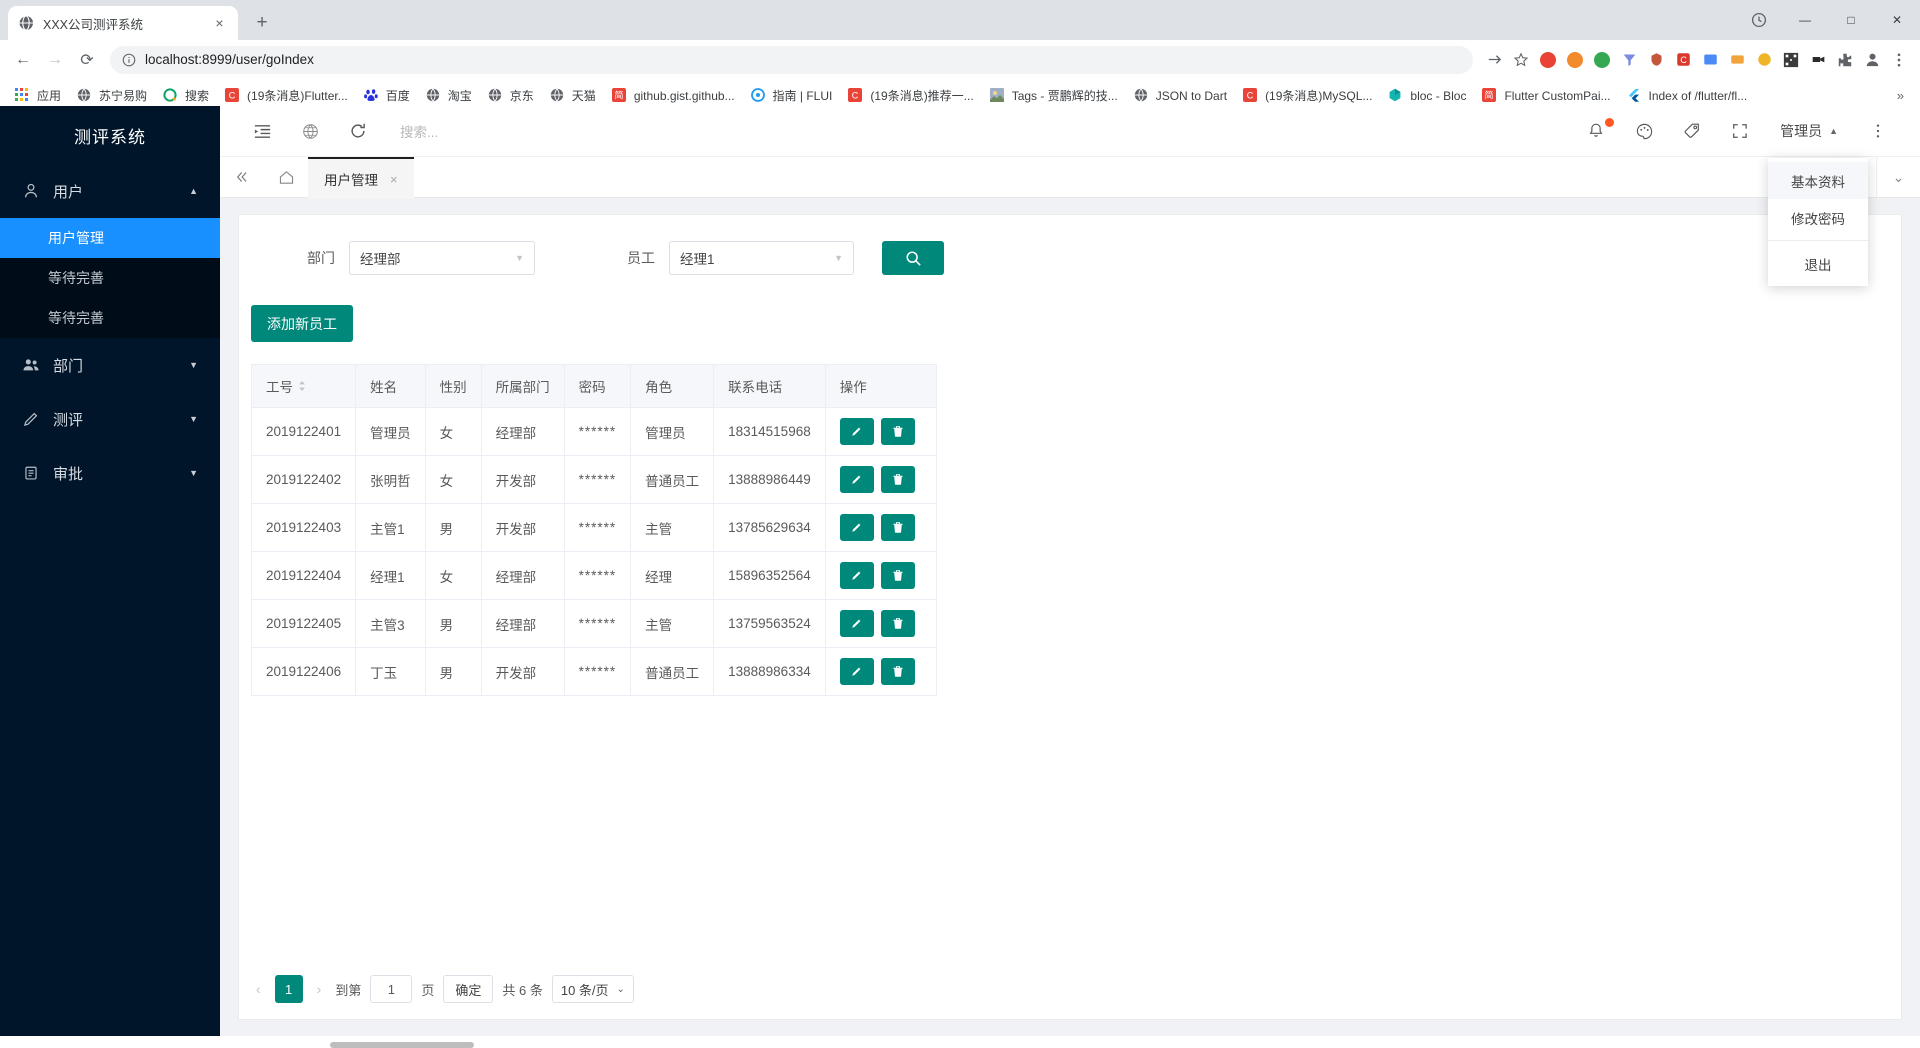  What do you see at coordinates (391, 989) in the screenshot?
I see `goto-page-input: 1` at bounding box center [391, 989].